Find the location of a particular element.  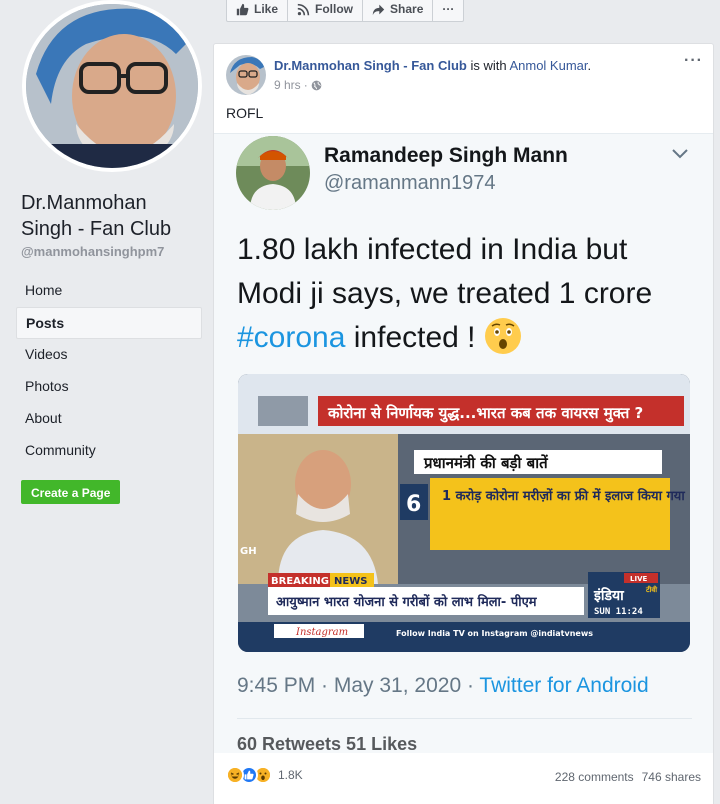

comments-count: 228 comments is located at coordinates (594, 777).